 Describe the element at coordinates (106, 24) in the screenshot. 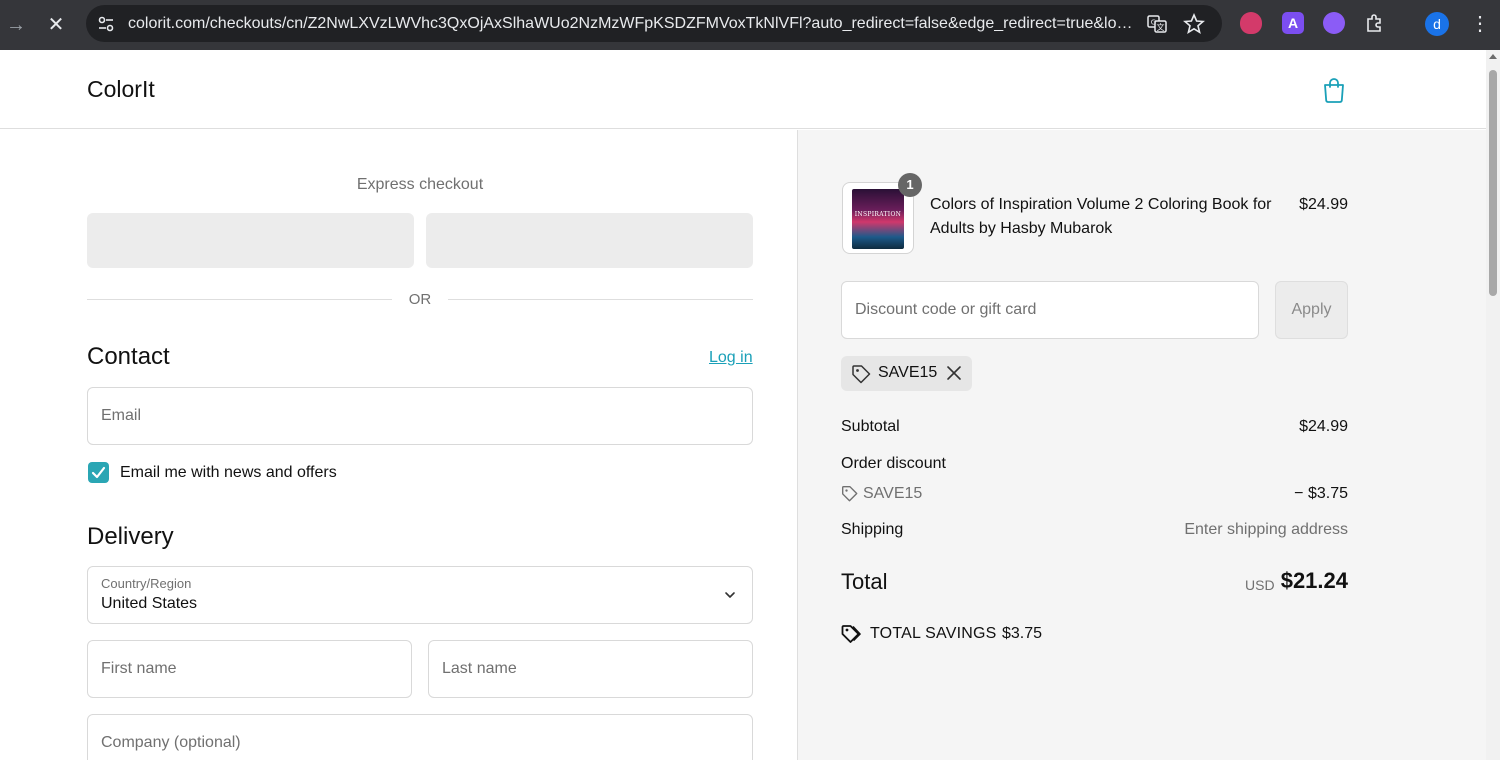

I see `site-info-icon` at that location.